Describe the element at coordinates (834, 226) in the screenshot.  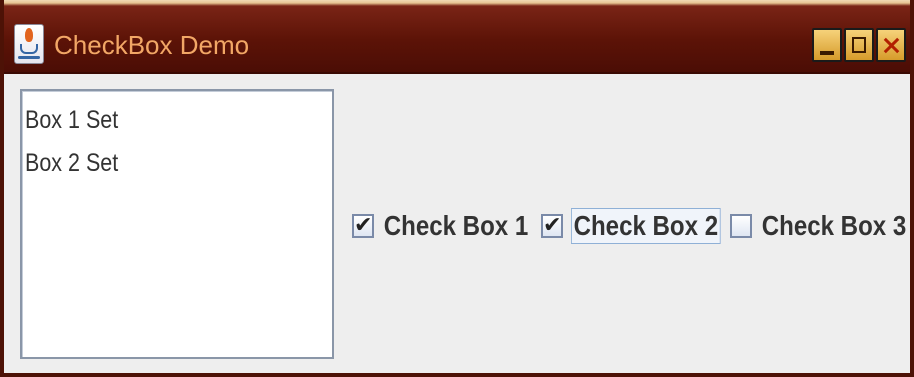
I see `checkbox-3-label: Check Box 3` at that location.